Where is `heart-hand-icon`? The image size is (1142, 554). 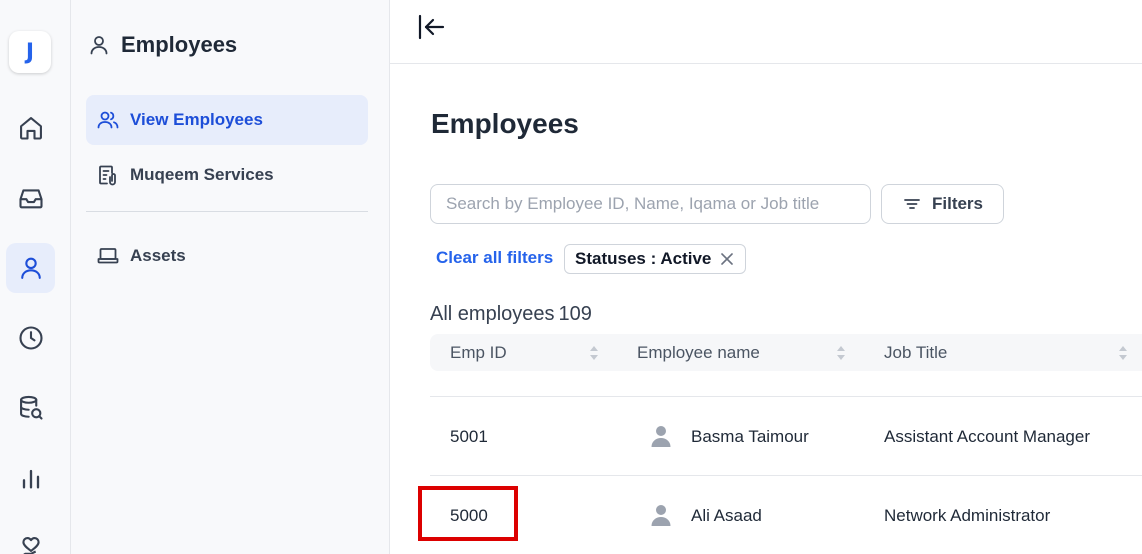 heart-hand-icon is located at coordinates (30, 545).